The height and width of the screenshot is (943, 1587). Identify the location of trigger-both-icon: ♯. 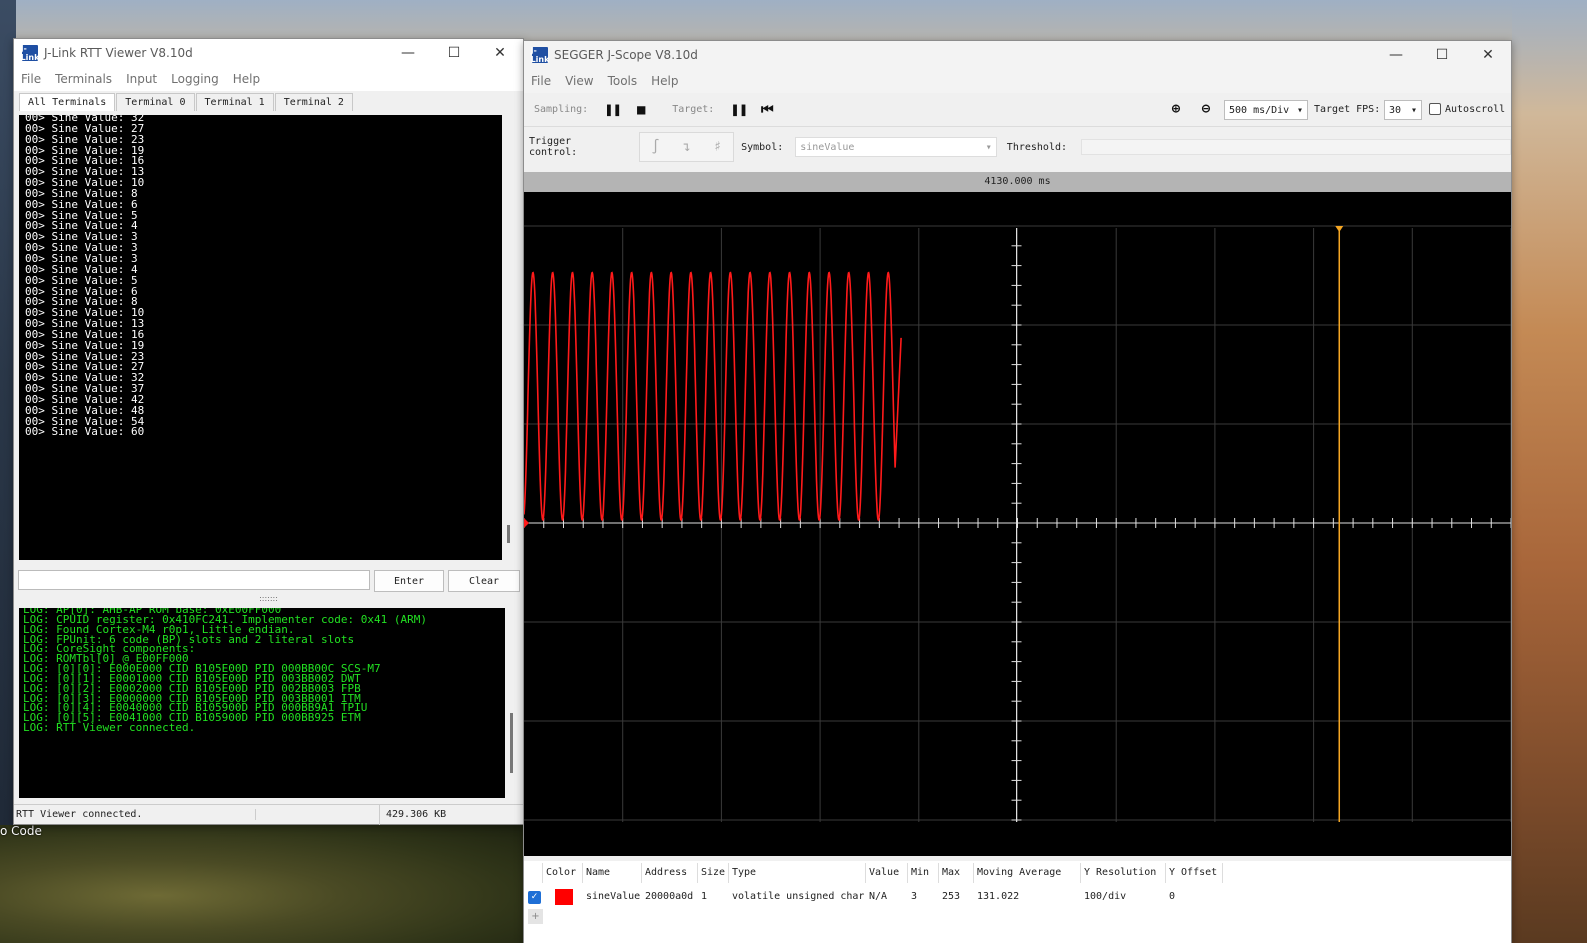
(717, 147).